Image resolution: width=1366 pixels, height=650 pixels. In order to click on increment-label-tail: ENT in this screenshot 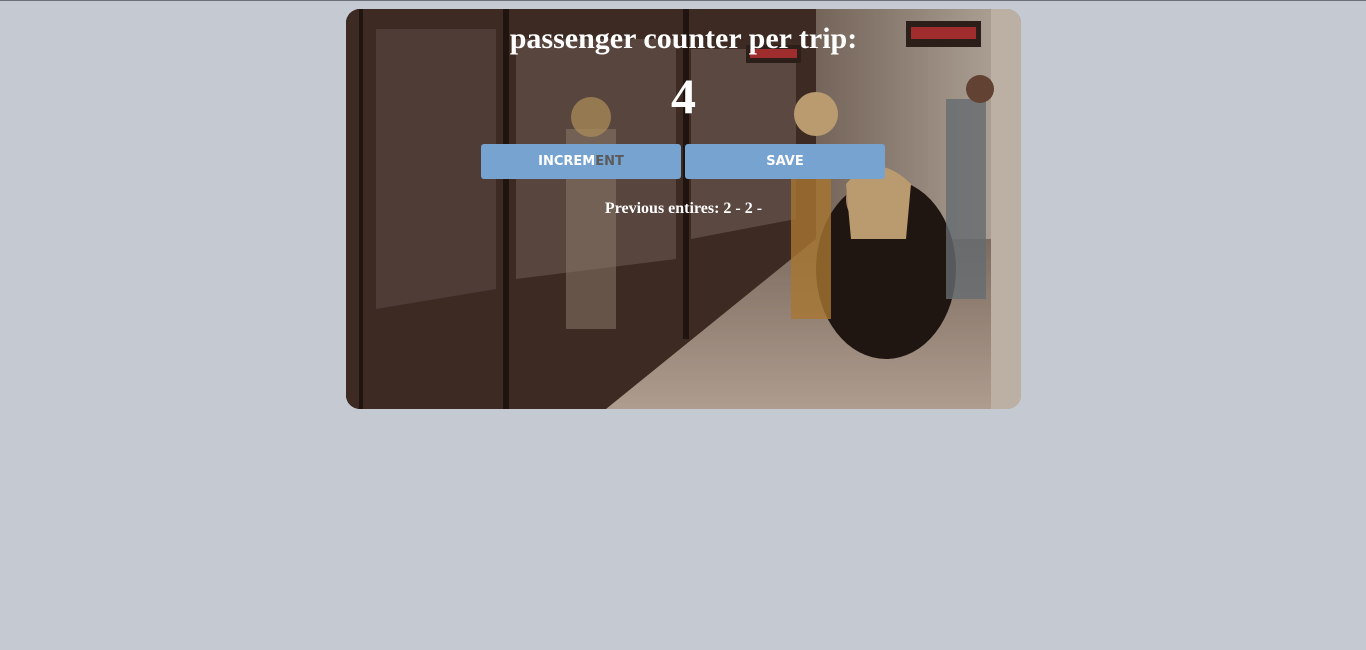, I will do `click(609, 161)`.